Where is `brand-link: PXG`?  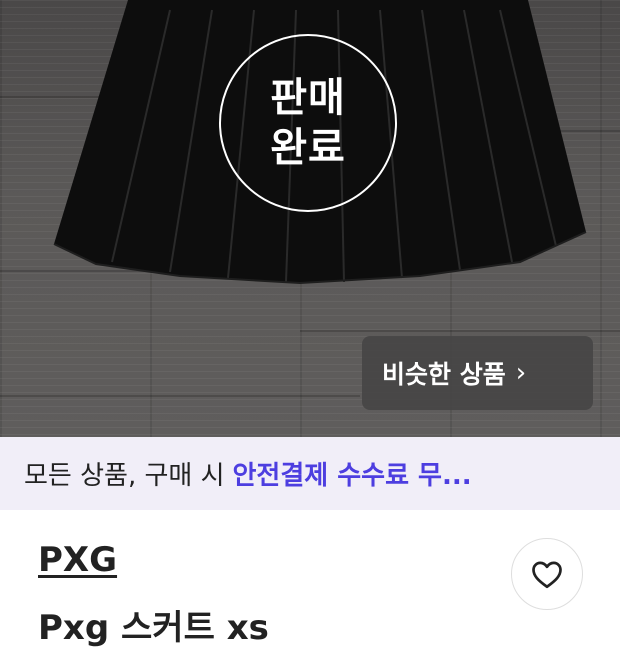 brand-link: PXG is located at coordinates (77, 560).